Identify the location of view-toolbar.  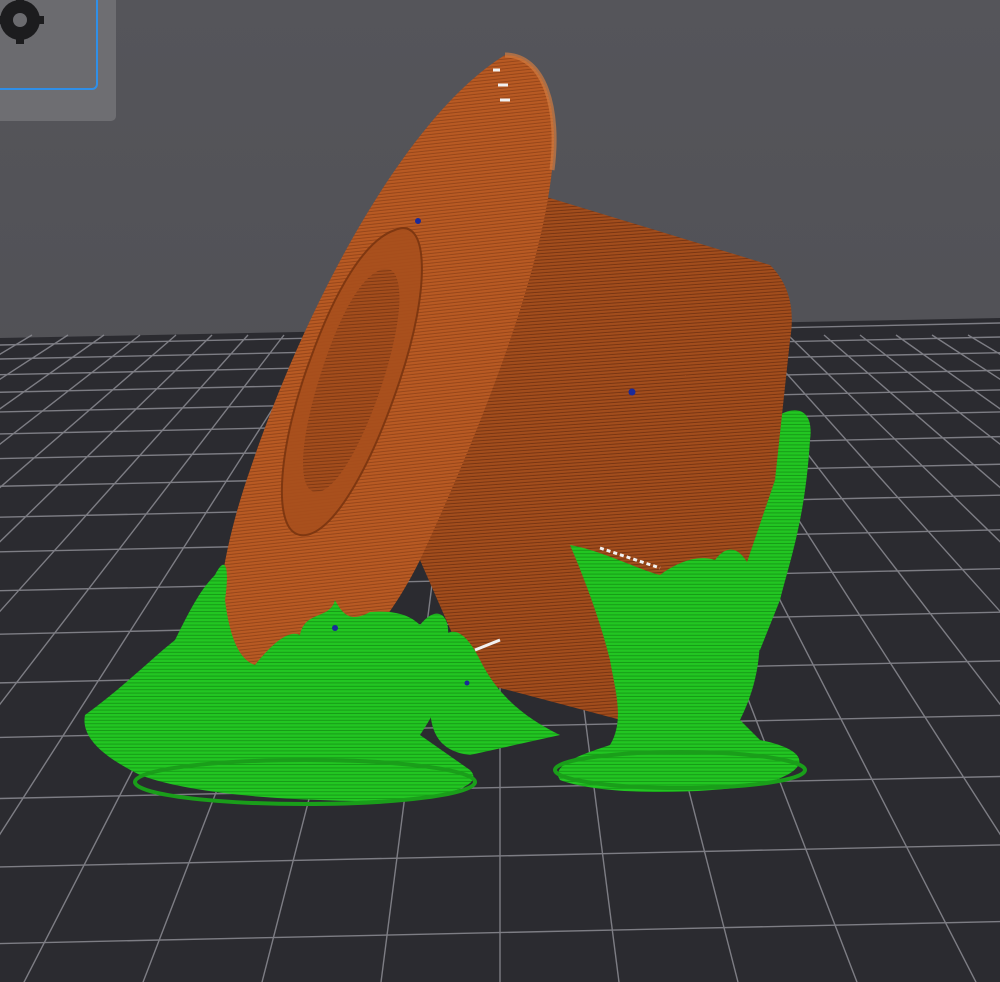
(58, 60).